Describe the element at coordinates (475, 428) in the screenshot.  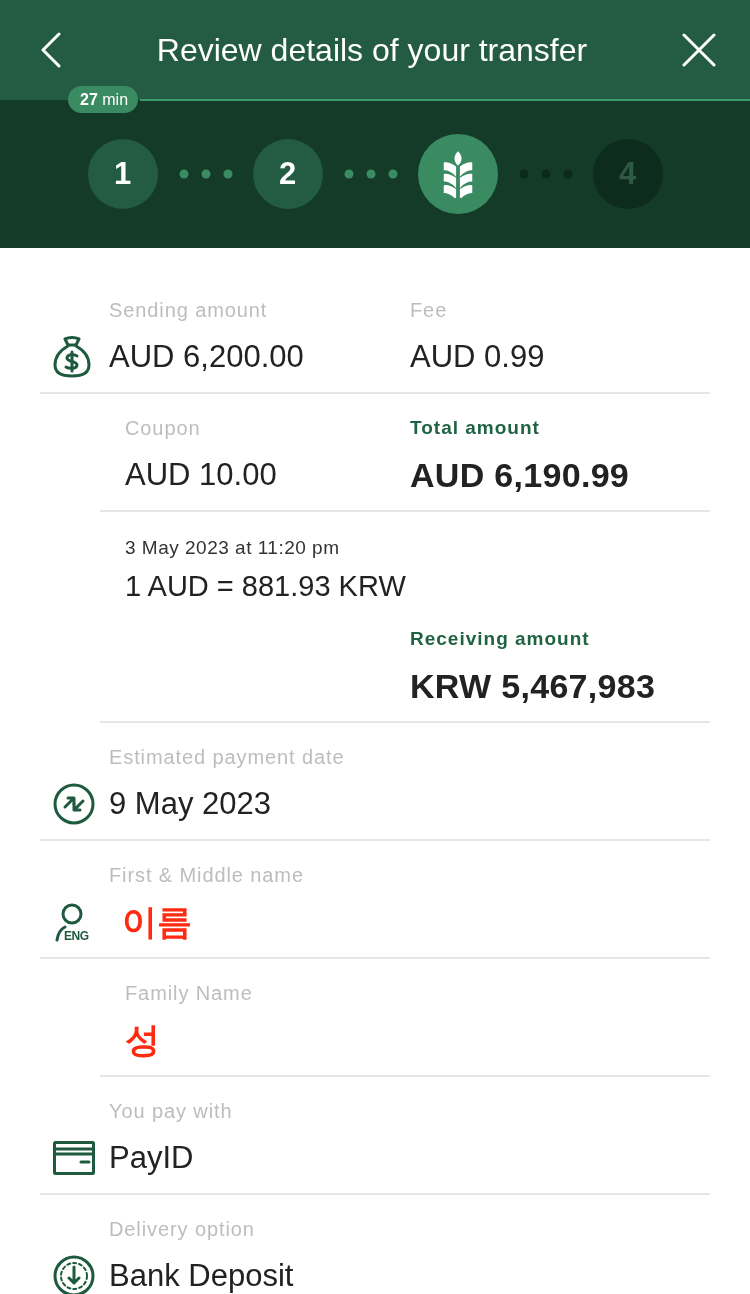
I see `field-label: Total amount` at that location.